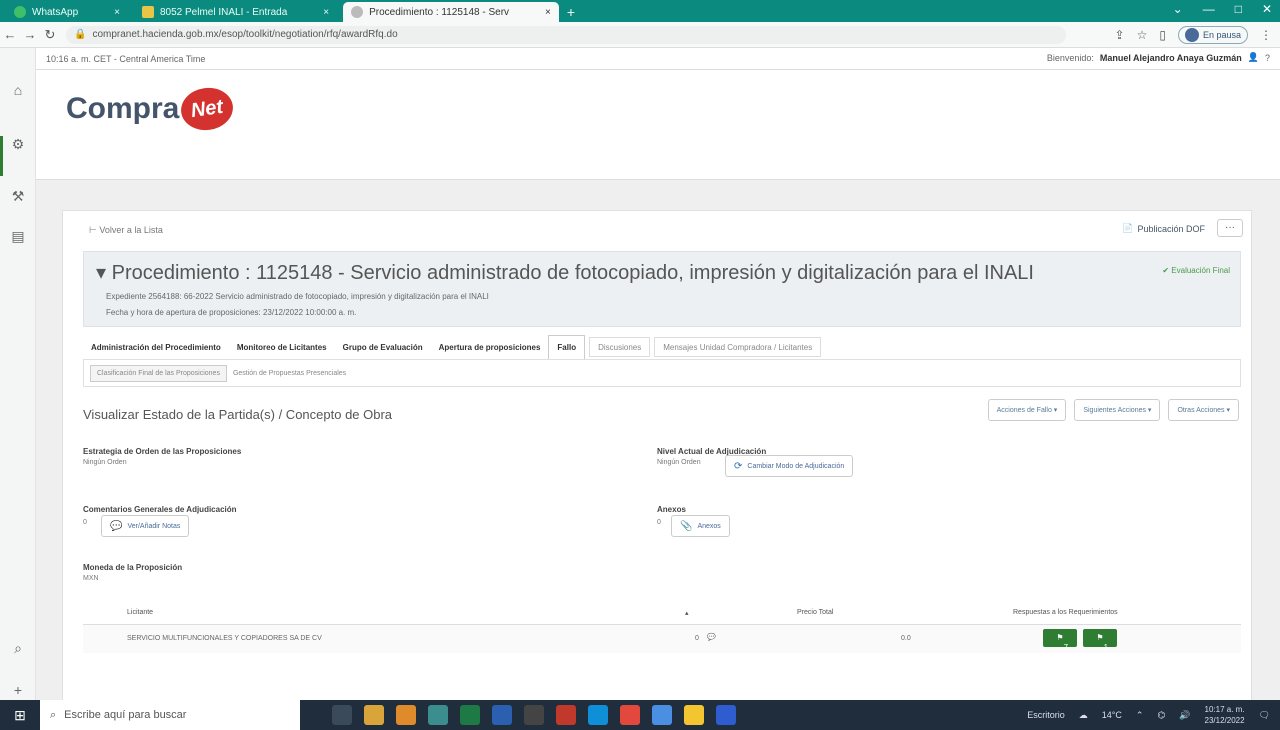  I want to click on star-icon: ☆, so click(1142, 35).